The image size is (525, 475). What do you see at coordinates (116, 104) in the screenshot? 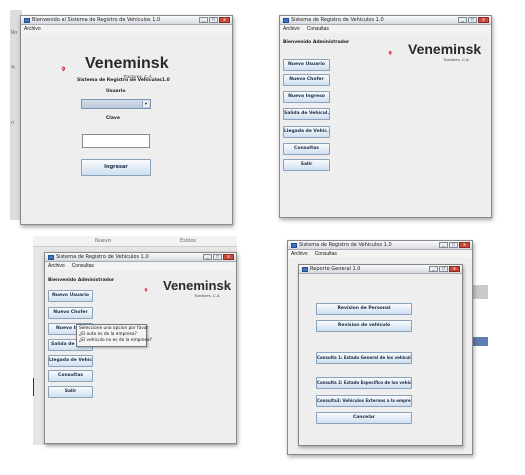
I see `user-select: ▼` at bounding box center [116, 104].